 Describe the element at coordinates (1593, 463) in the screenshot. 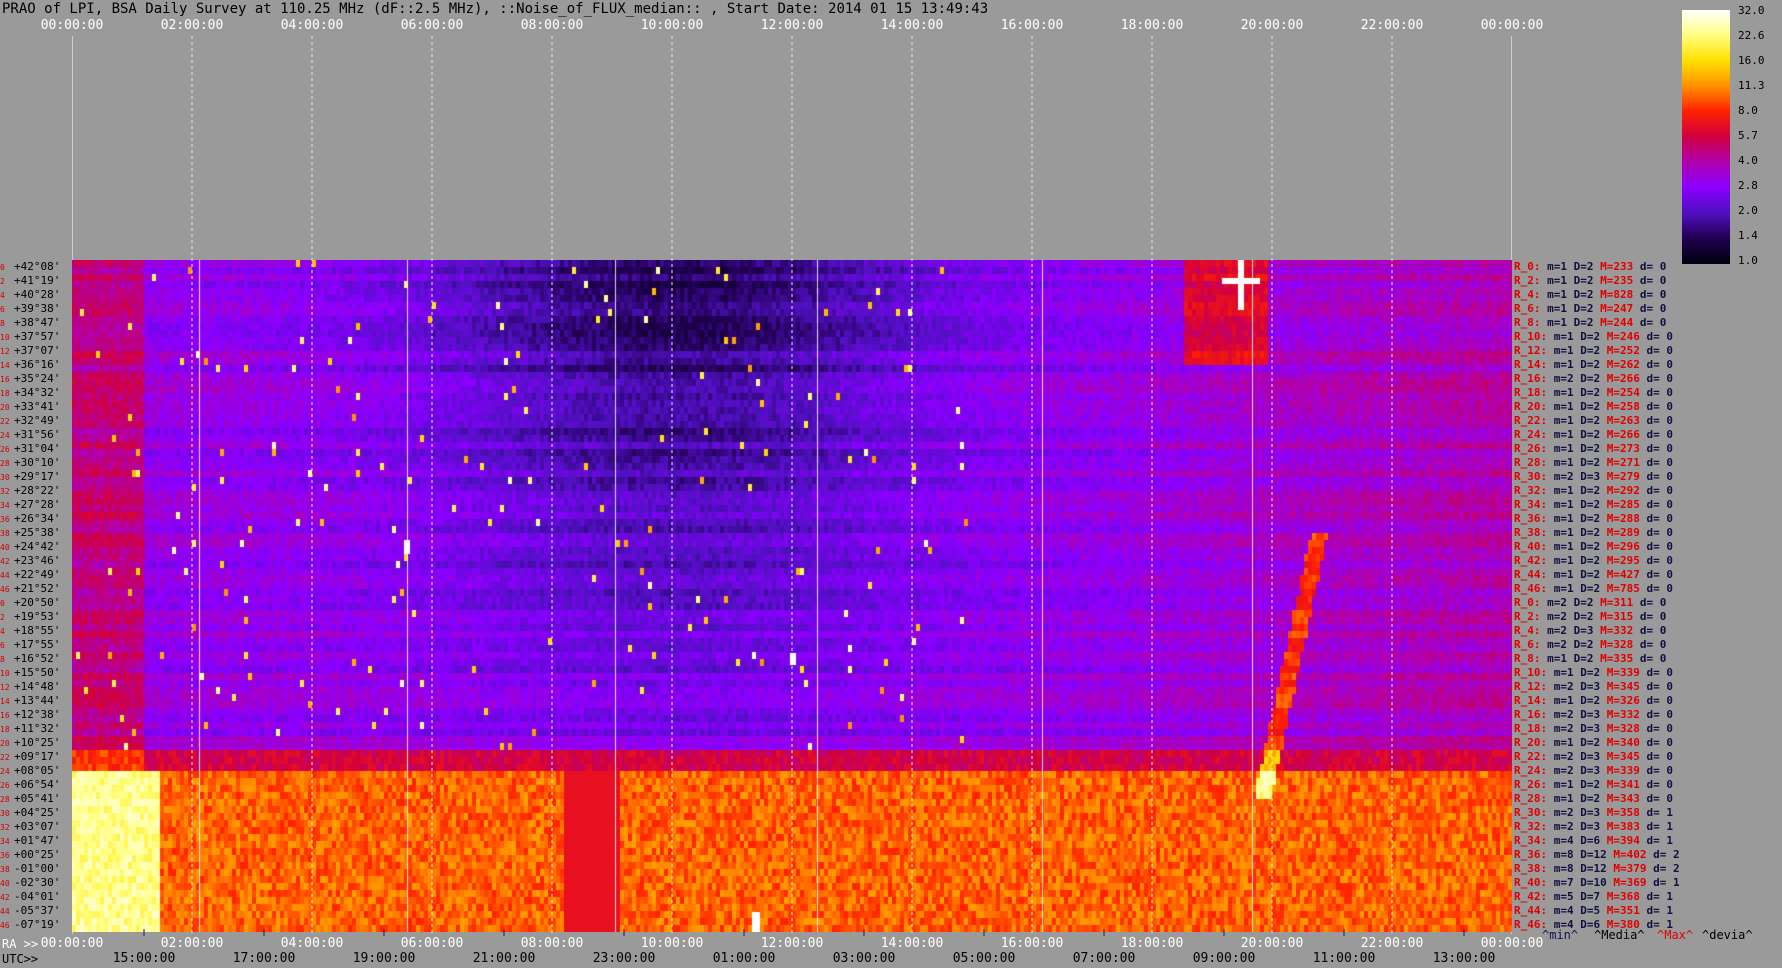

I see `row-stat: R_28: m=1 D=2 M=271 d= 0` at that location.